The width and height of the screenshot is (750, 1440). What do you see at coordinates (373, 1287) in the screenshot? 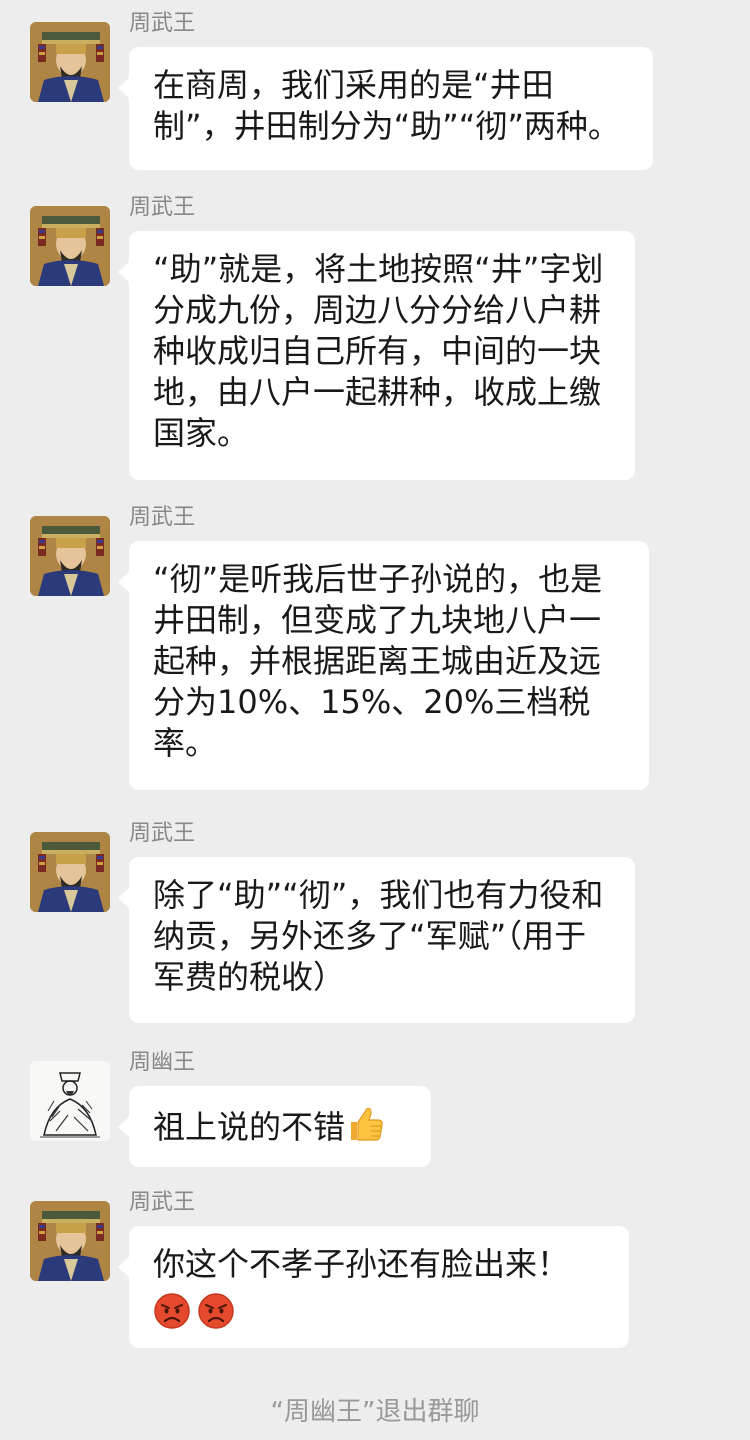
I see `message-bubble: 你这个不孝子孙还有脸出来！` at bounding box center [373, 1287].